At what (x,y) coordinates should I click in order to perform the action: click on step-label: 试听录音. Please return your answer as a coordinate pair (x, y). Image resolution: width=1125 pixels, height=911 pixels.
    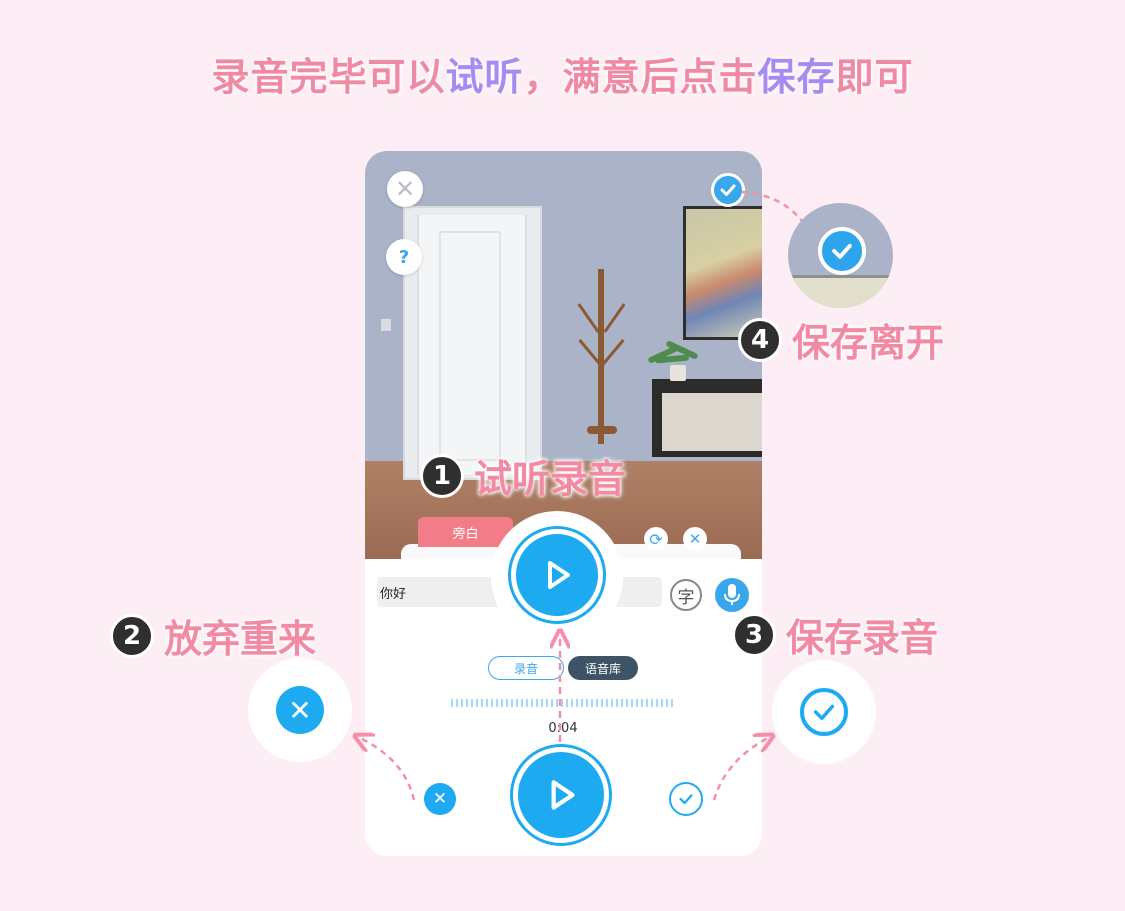
    Looking at the image, I should click on (550, 479).